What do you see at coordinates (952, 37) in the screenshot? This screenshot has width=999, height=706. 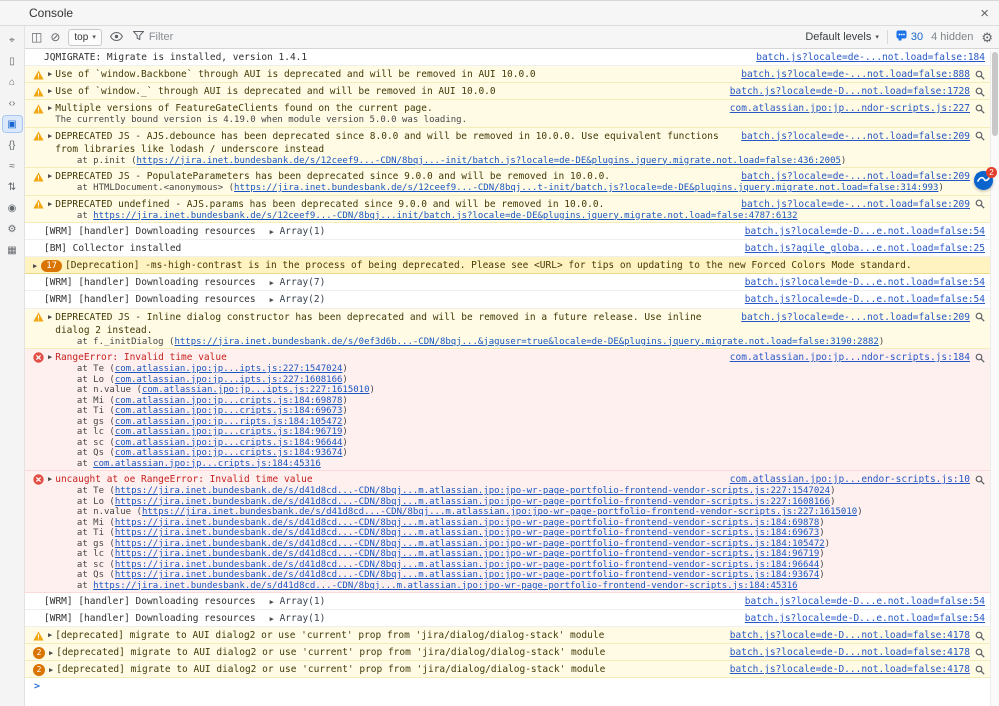 I see `hidden-messages-count: 4 hidden` at bounding box center [952, 37].